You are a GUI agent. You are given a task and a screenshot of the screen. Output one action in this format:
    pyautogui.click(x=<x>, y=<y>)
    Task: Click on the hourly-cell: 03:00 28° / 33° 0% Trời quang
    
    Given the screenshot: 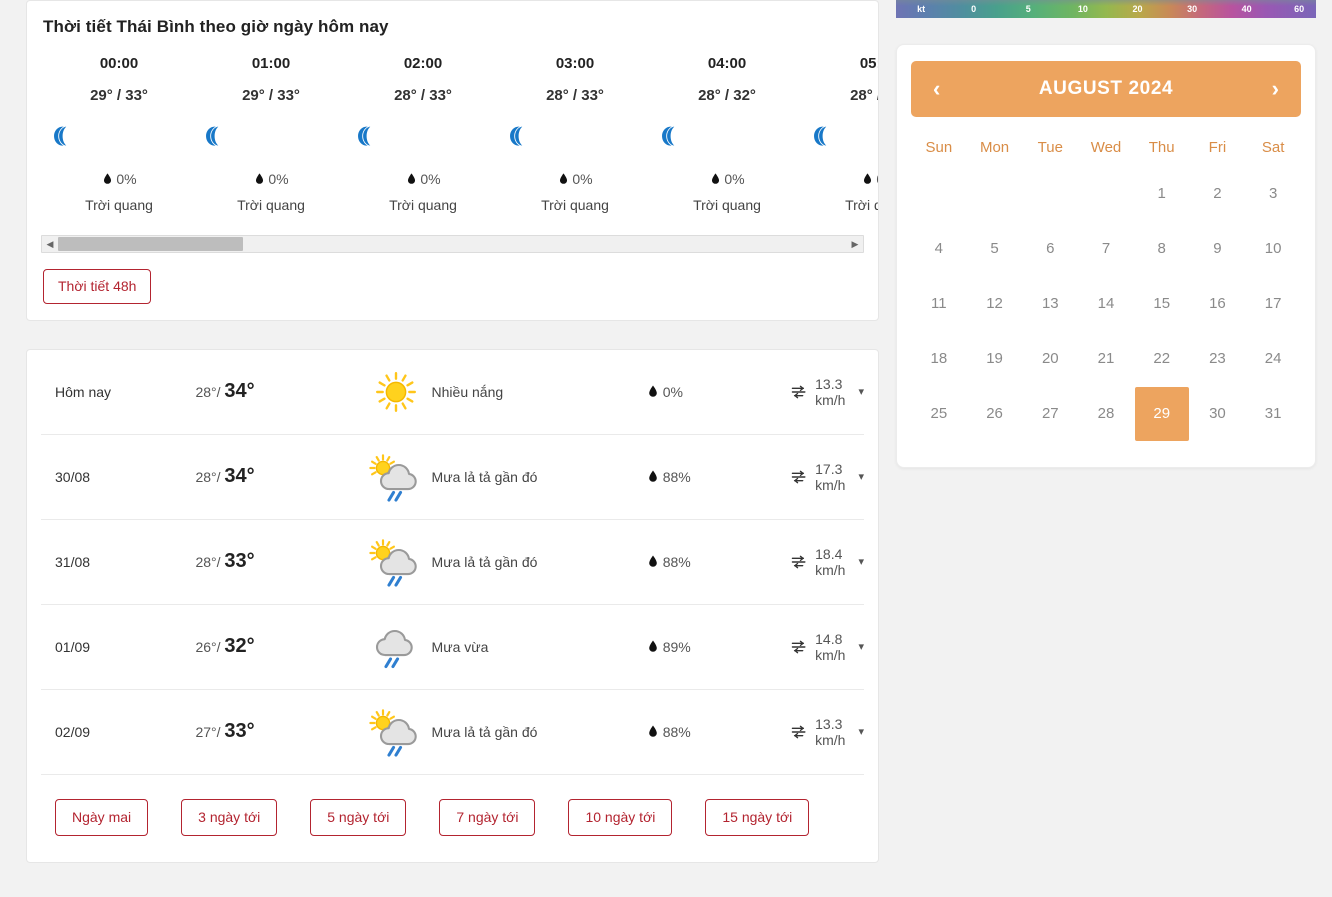 What is the action you would take?
    pyautogui.click(x=575, y=134)
    